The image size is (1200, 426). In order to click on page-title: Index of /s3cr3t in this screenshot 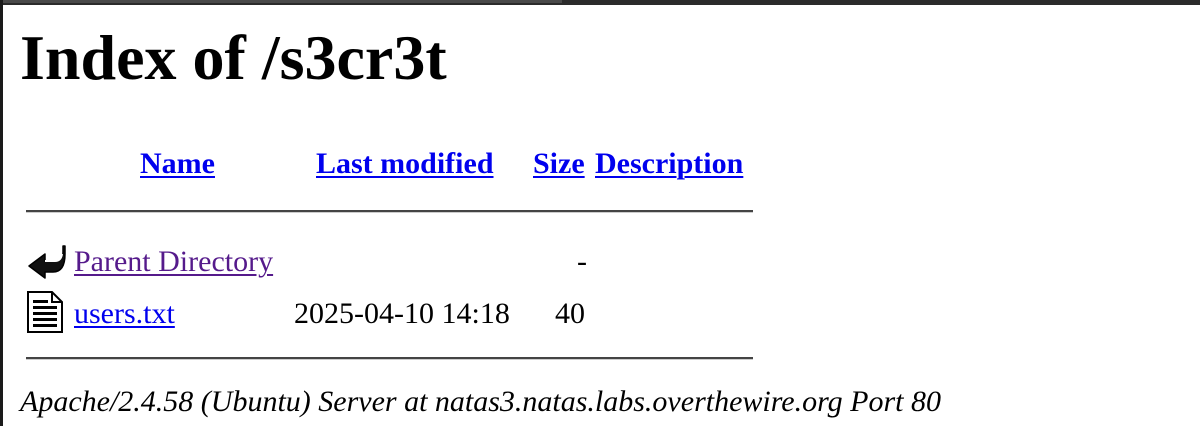, I will do `click(233, 57)`.